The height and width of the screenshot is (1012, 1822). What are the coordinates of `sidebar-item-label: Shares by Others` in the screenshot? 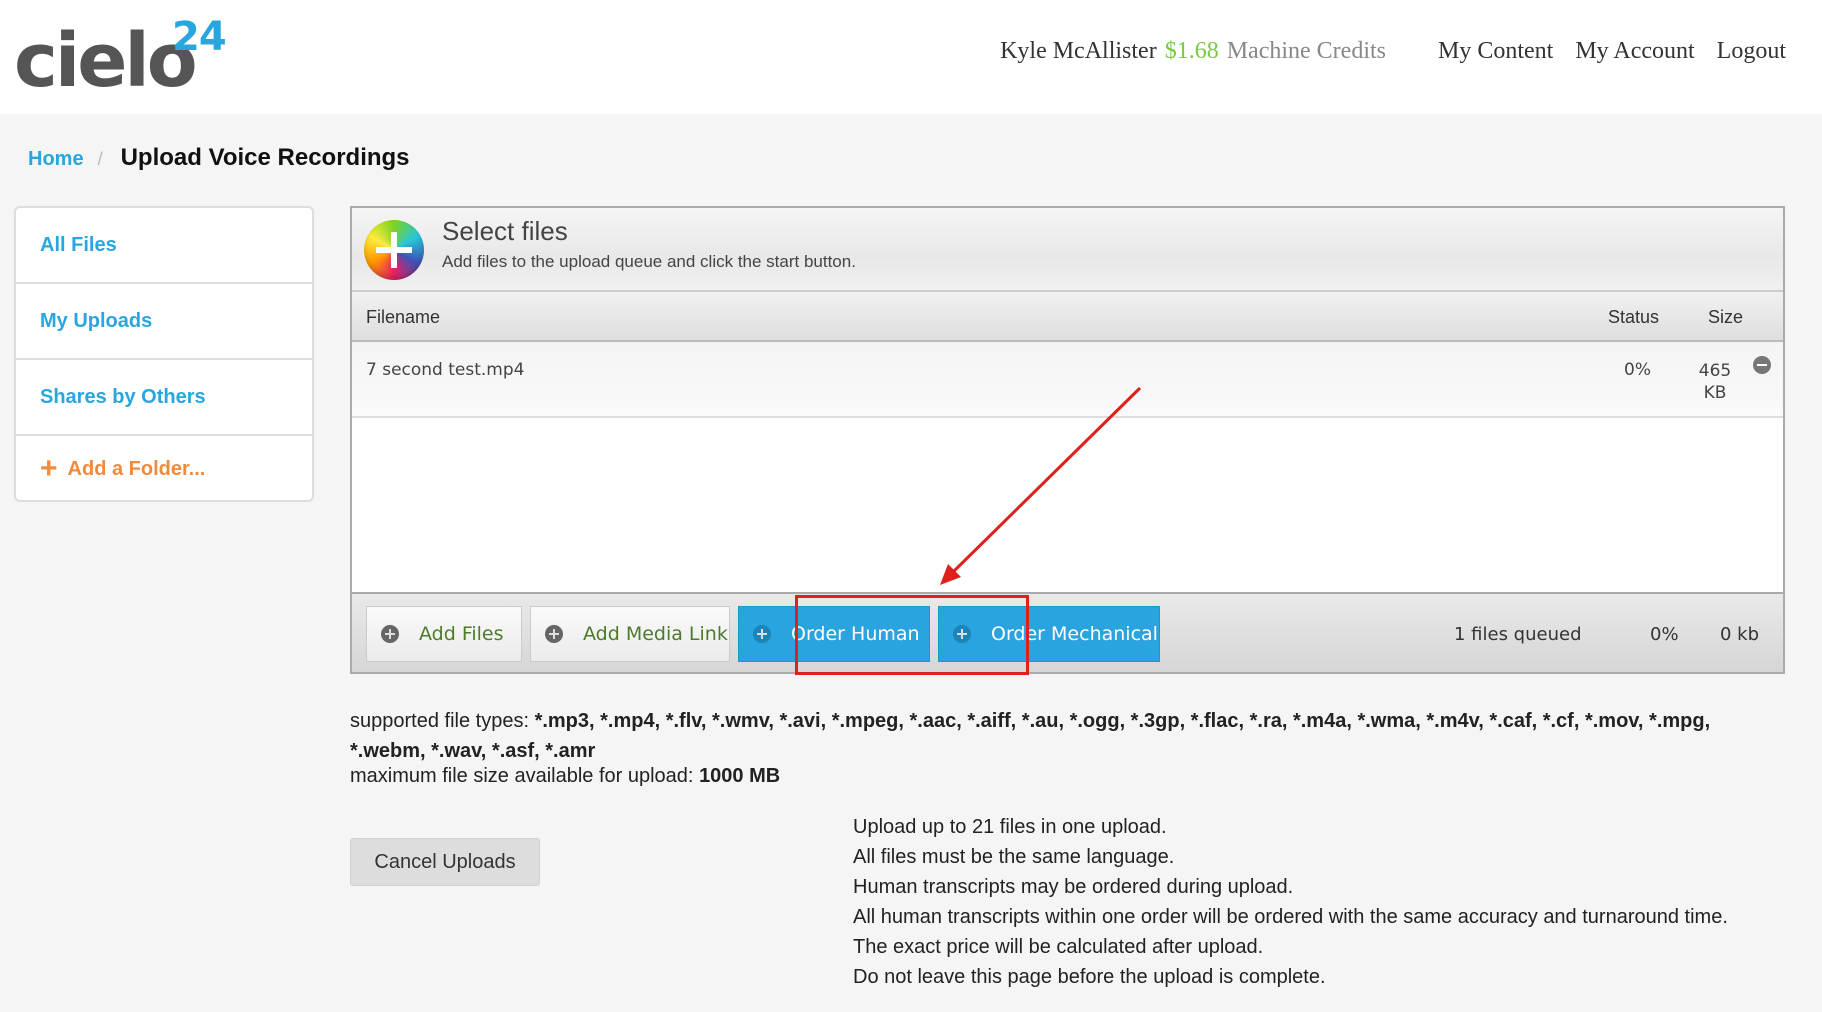 It's located at (123, 396).